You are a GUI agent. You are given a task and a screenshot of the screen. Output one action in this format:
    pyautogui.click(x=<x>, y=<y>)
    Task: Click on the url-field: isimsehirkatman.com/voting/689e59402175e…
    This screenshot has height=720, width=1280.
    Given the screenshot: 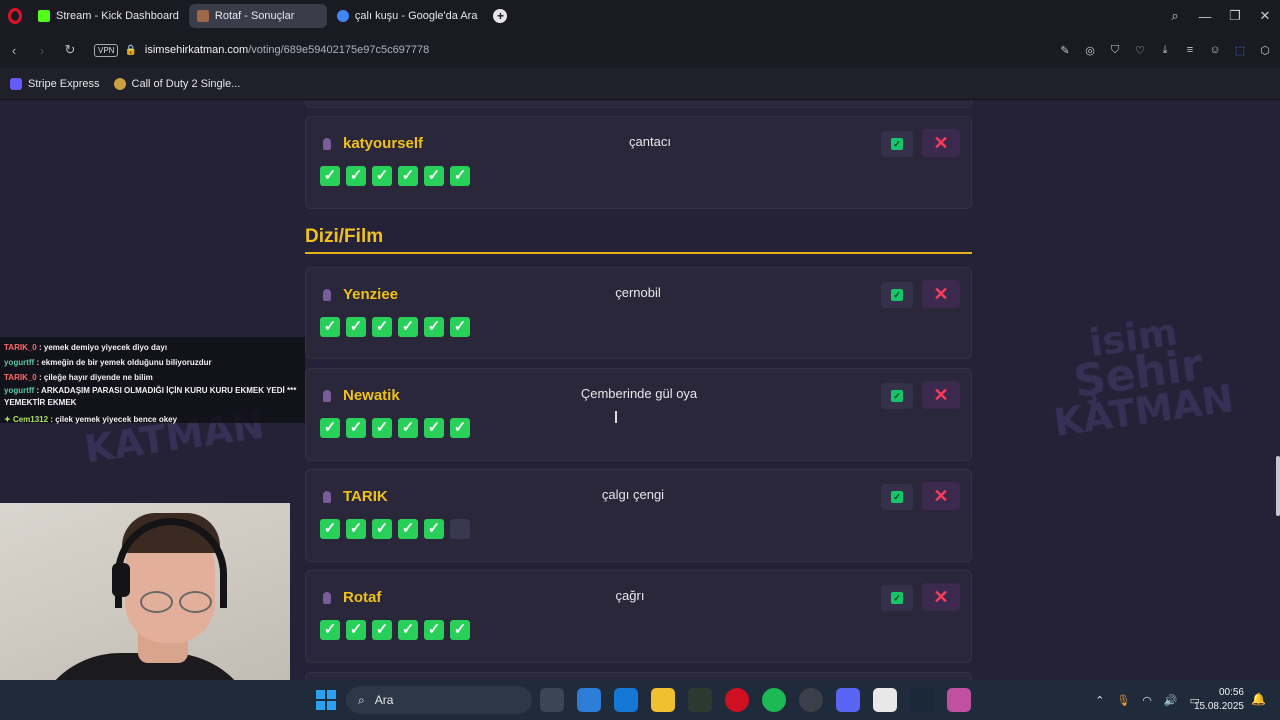 What is the action you would take?
    pyautogui.click(x=287, y=50)
    